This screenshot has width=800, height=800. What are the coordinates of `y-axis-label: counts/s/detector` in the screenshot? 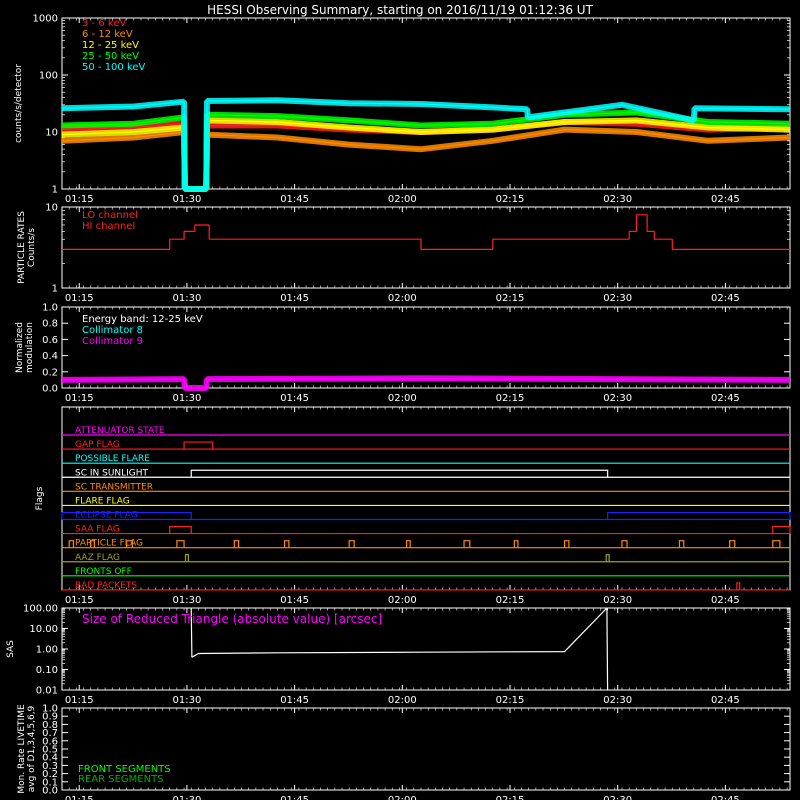 It's located at (19, 103).